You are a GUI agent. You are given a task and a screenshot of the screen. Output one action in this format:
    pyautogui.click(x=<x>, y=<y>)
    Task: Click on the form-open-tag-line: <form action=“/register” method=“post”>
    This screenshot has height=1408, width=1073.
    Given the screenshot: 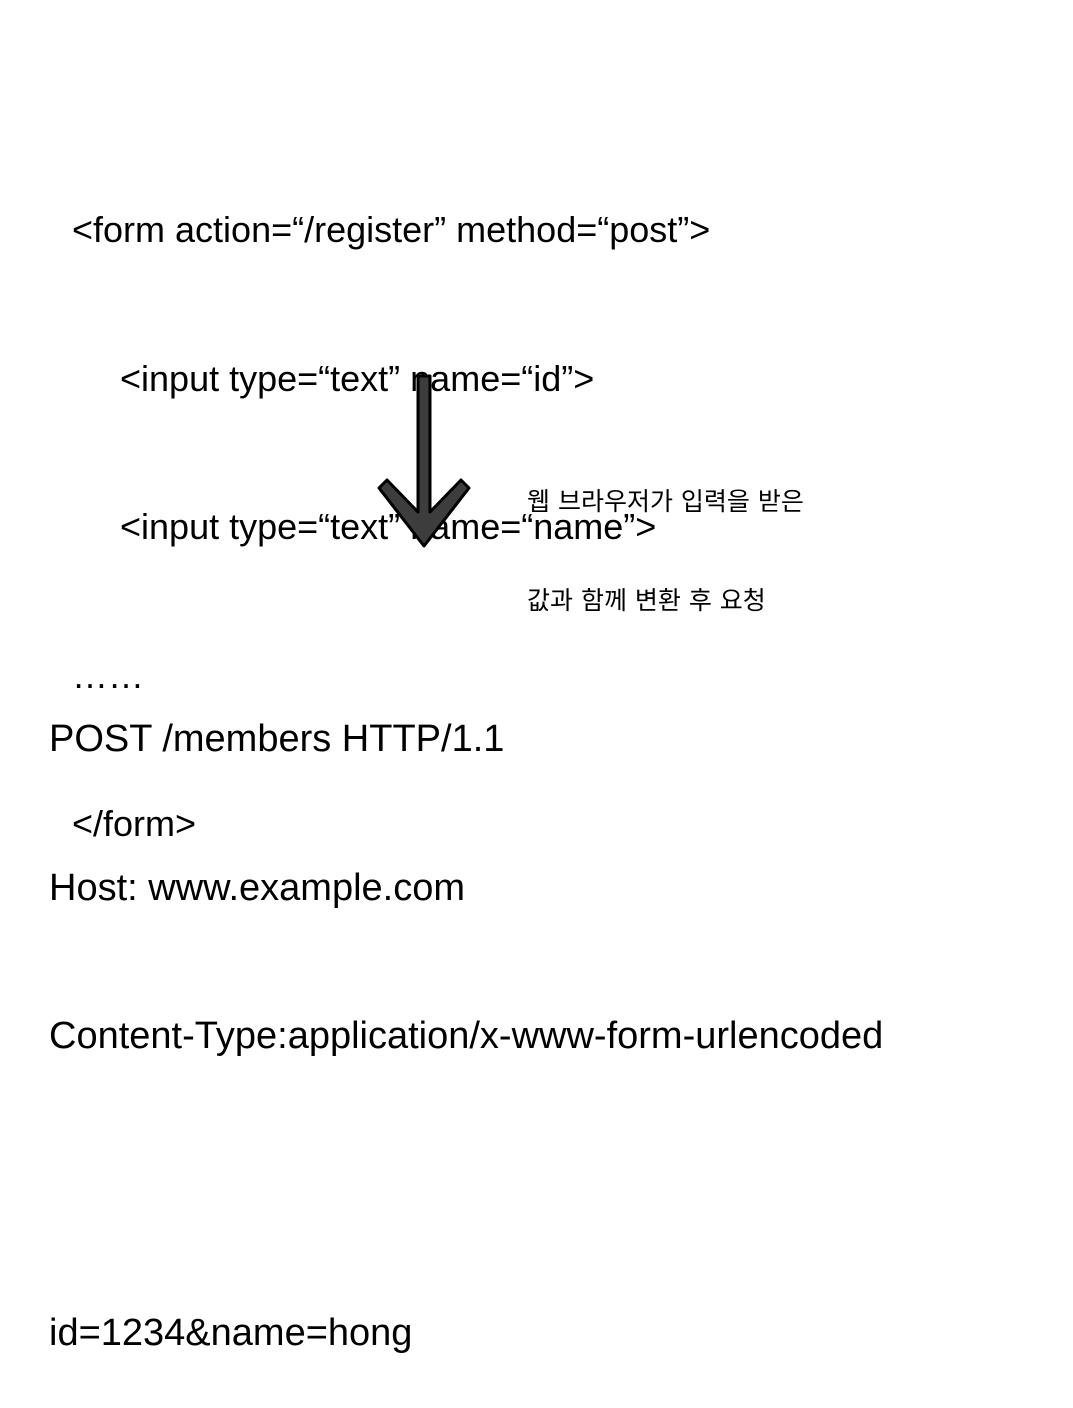 What is the action you would take?
    pyautogui.click(x=391, y=229)
    